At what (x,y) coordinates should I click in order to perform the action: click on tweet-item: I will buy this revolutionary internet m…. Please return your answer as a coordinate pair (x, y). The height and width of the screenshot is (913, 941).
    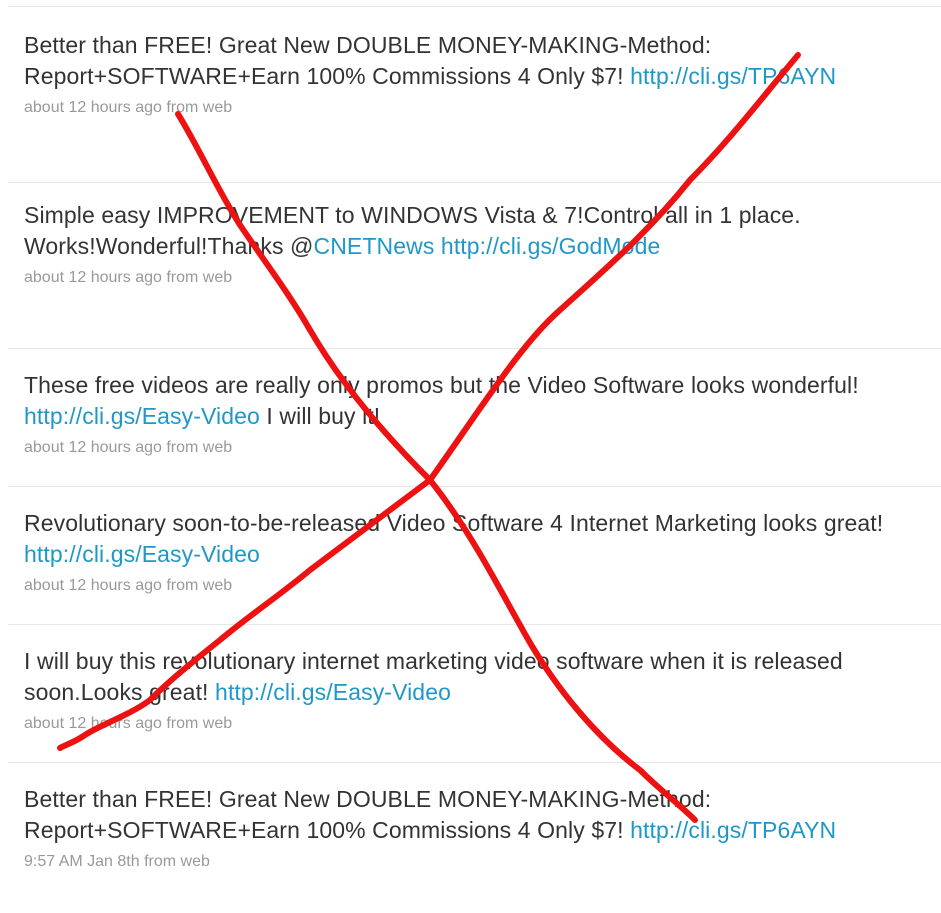
    Looking at the image, I should click on (474, 704).